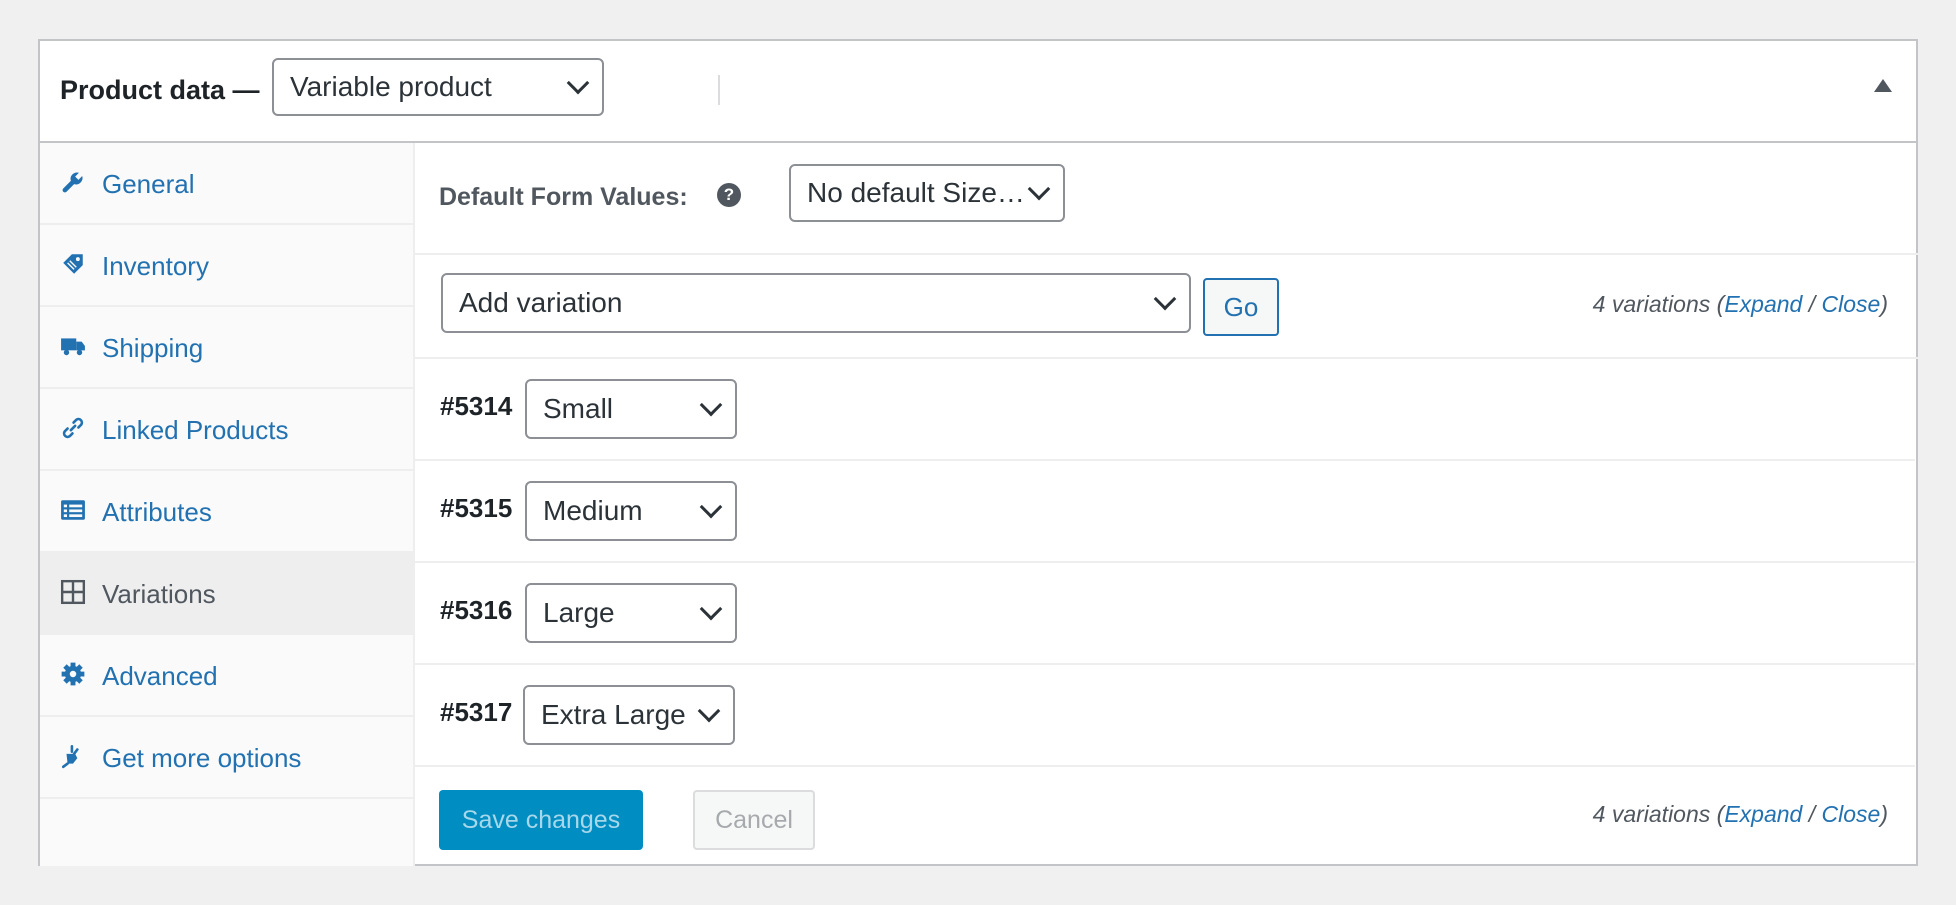 This screenshot has height=905, width=1956. What do you see at coordinates (631, 613) in the screenshot?
I see `variation-size-select: Large` at bounding box center [631, 613].